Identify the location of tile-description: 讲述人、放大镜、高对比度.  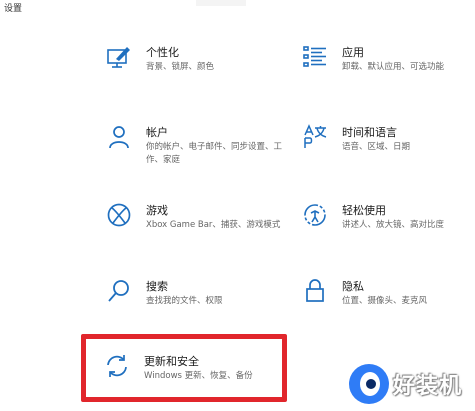
(393, 225).